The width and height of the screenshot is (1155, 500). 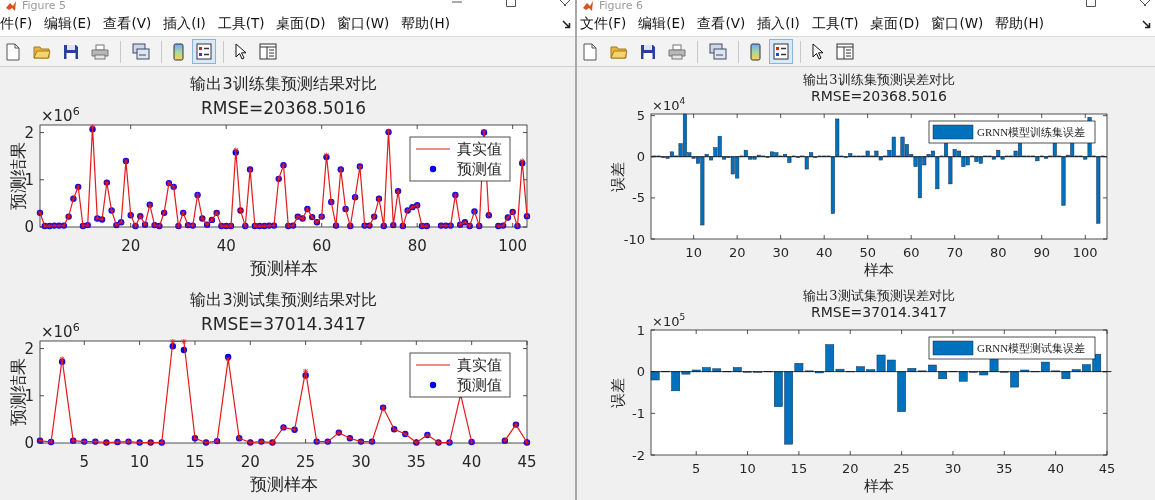 What do you see at coordinates (669, 320) in the screenshot?
I see `axis-multiplier: ×10$^{5}$` at bounding box center [669, 320].